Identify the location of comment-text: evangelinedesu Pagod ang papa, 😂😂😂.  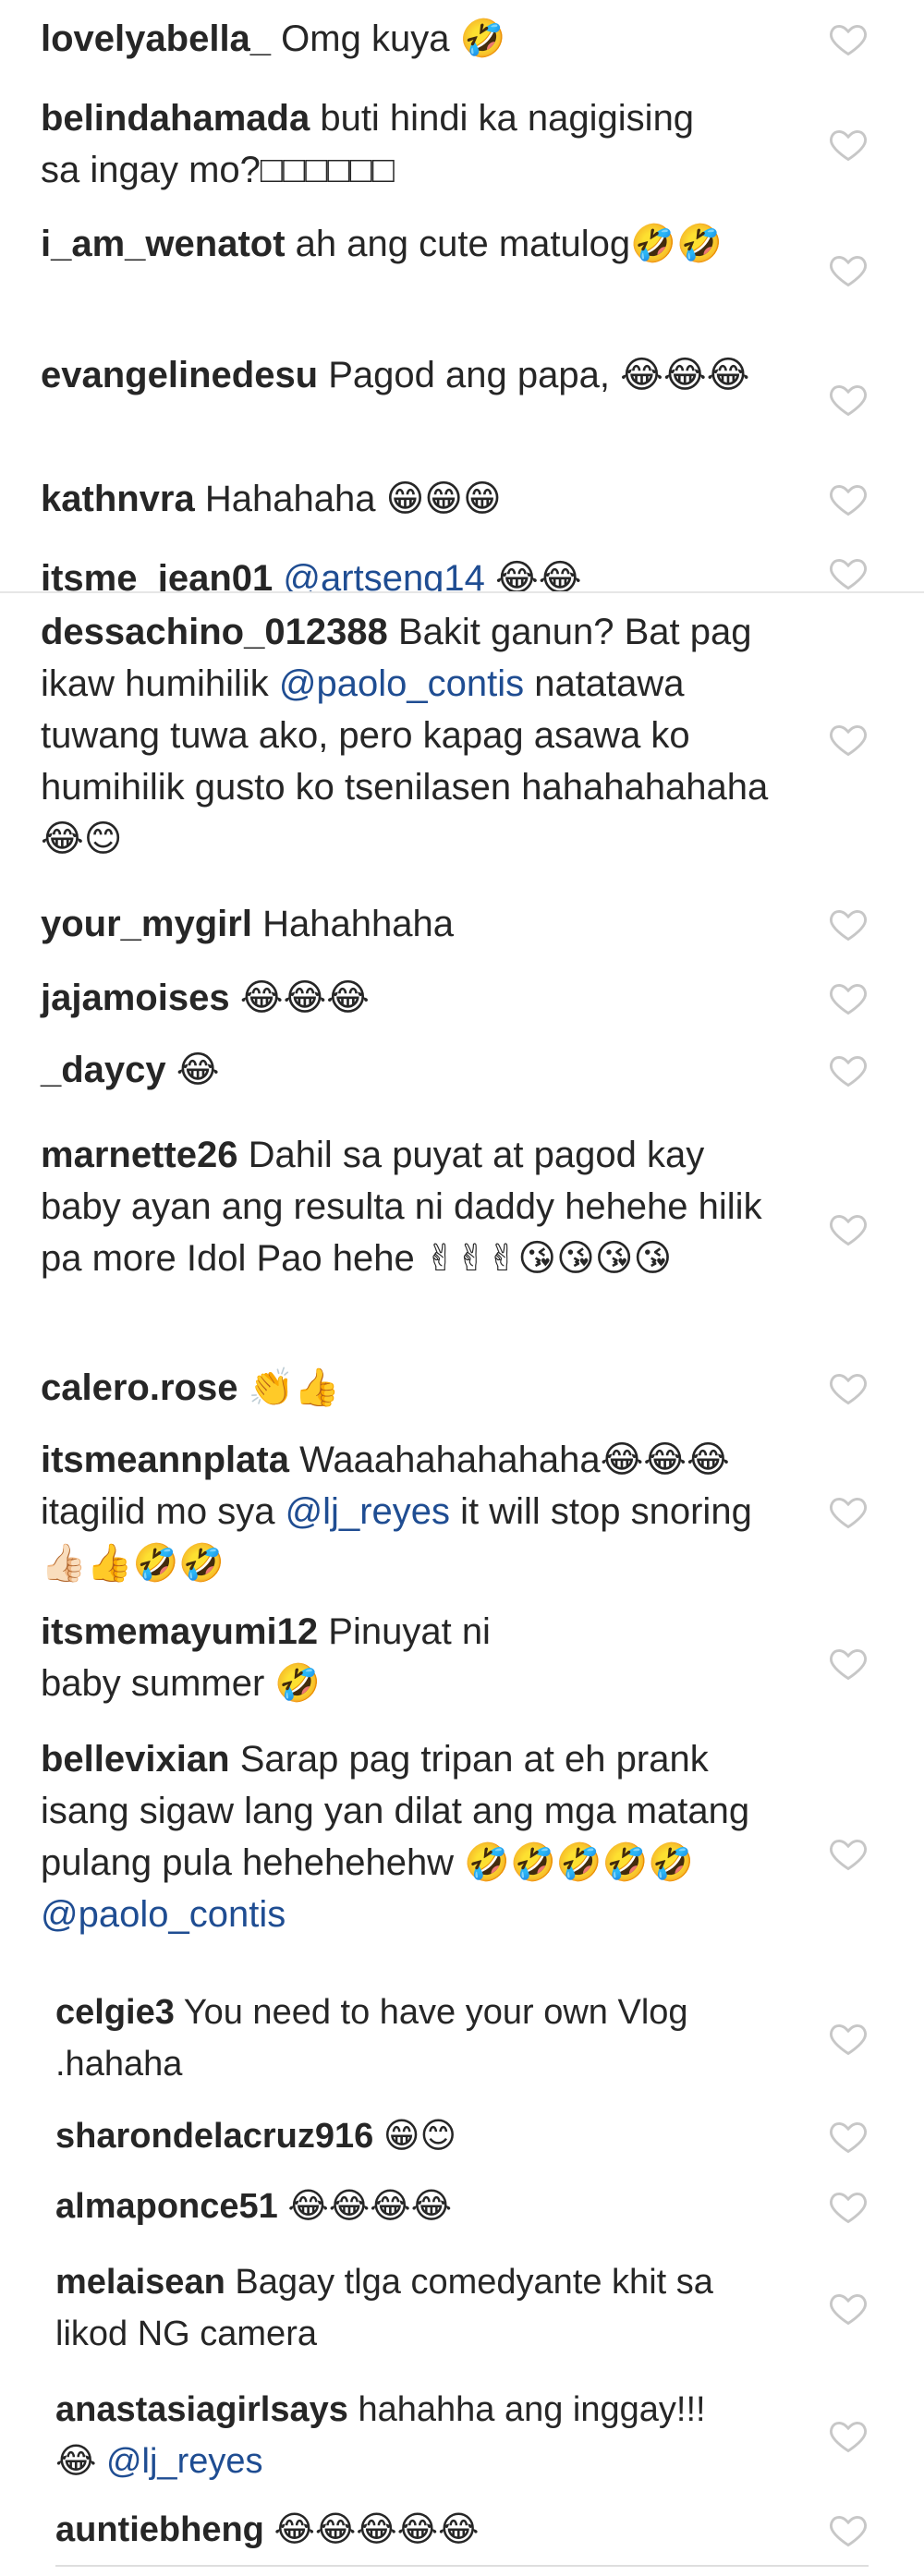
(401, 375).